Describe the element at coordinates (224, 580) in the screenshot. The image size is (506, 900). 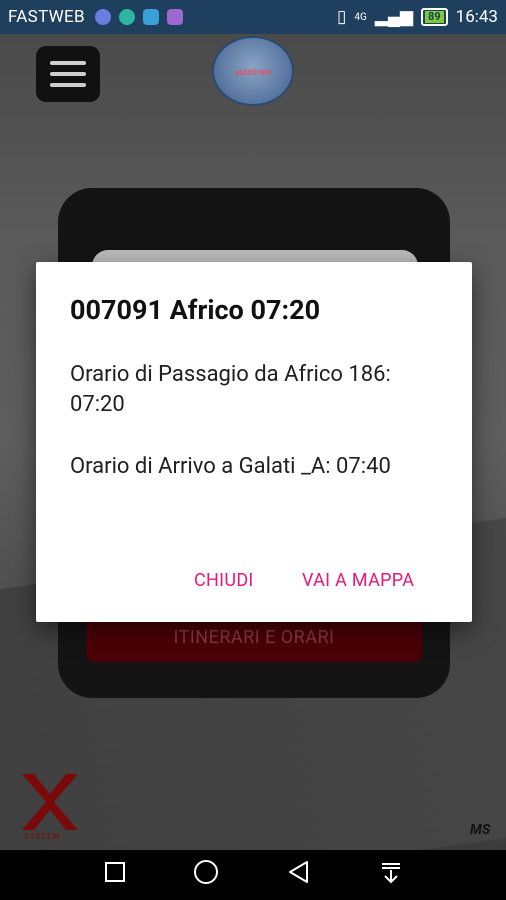
I see `close-button: CHIUDI` at that location.